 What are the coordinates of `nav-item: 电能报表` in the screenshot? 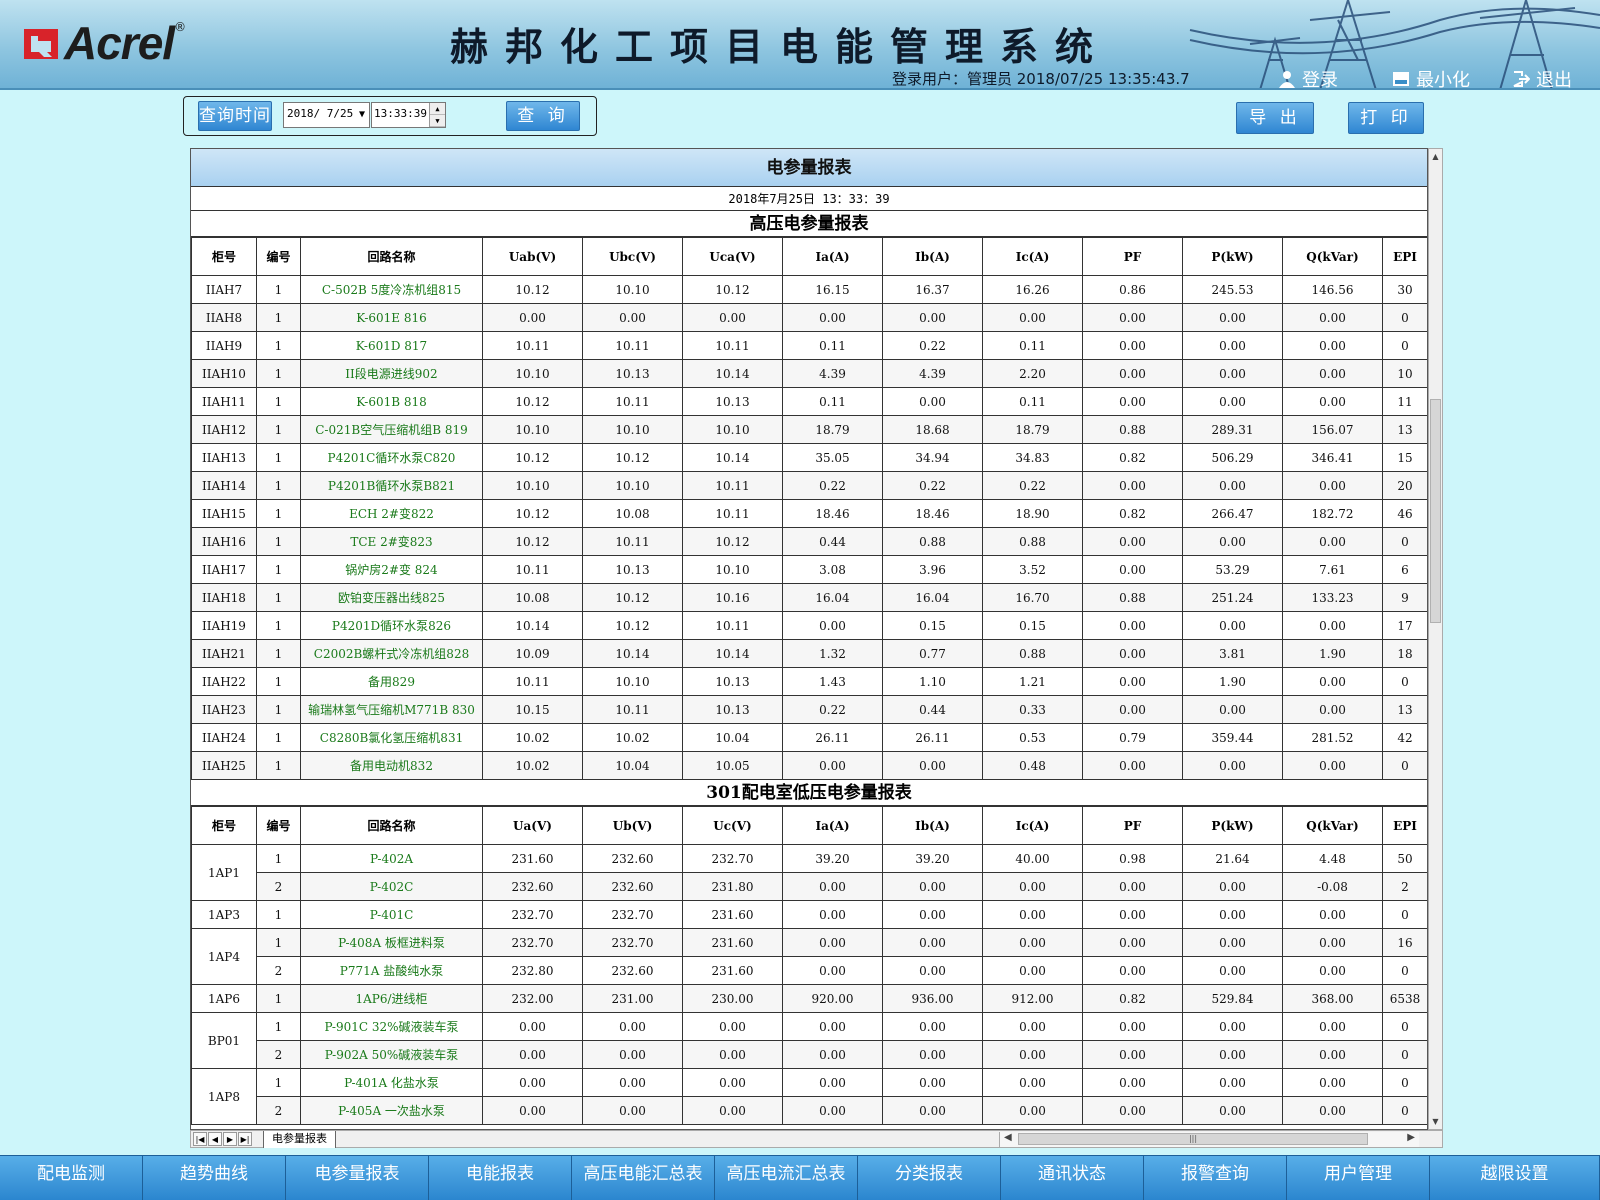 It's located at (500, 1178).